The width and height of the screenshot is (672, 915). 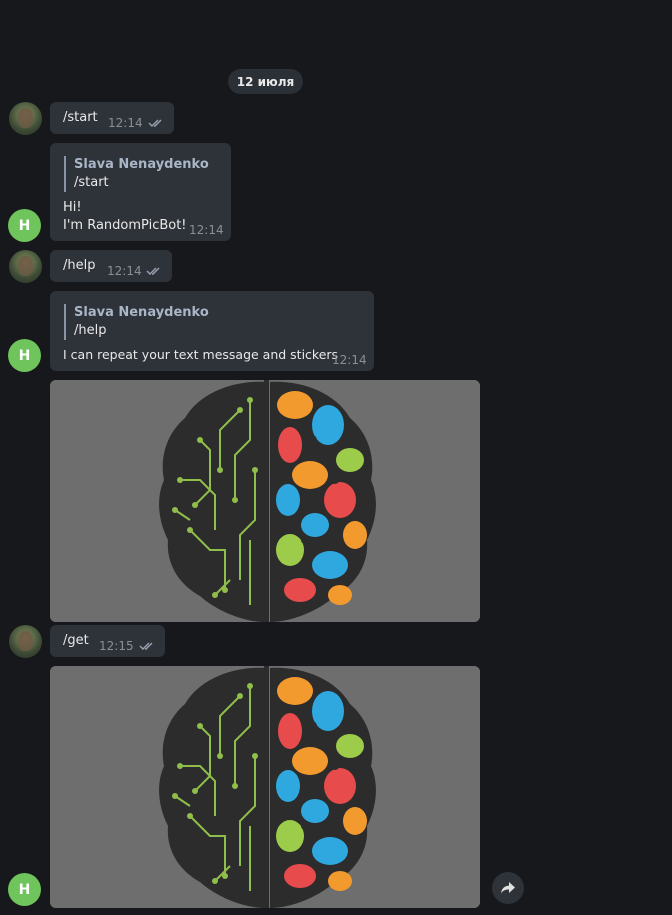 I want to click on message-text: /get, so click(x=76, y=640).